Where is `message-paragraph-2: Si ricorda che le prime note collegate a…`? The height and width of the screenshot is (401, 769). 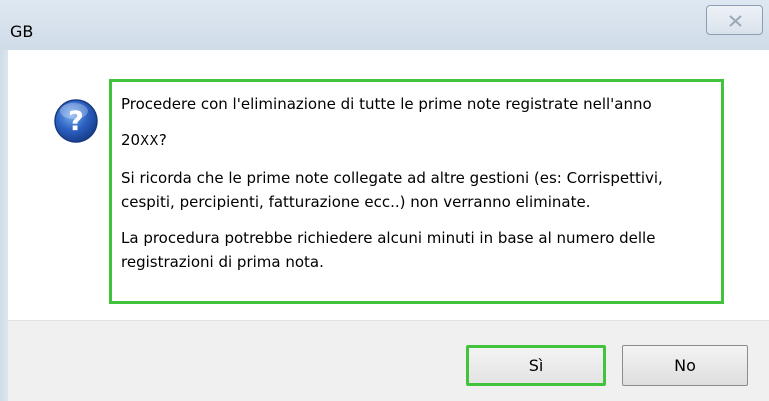
message-paragraph-2: Si ricorda che le prime note collegate a… is located at coordinates (392, 190).